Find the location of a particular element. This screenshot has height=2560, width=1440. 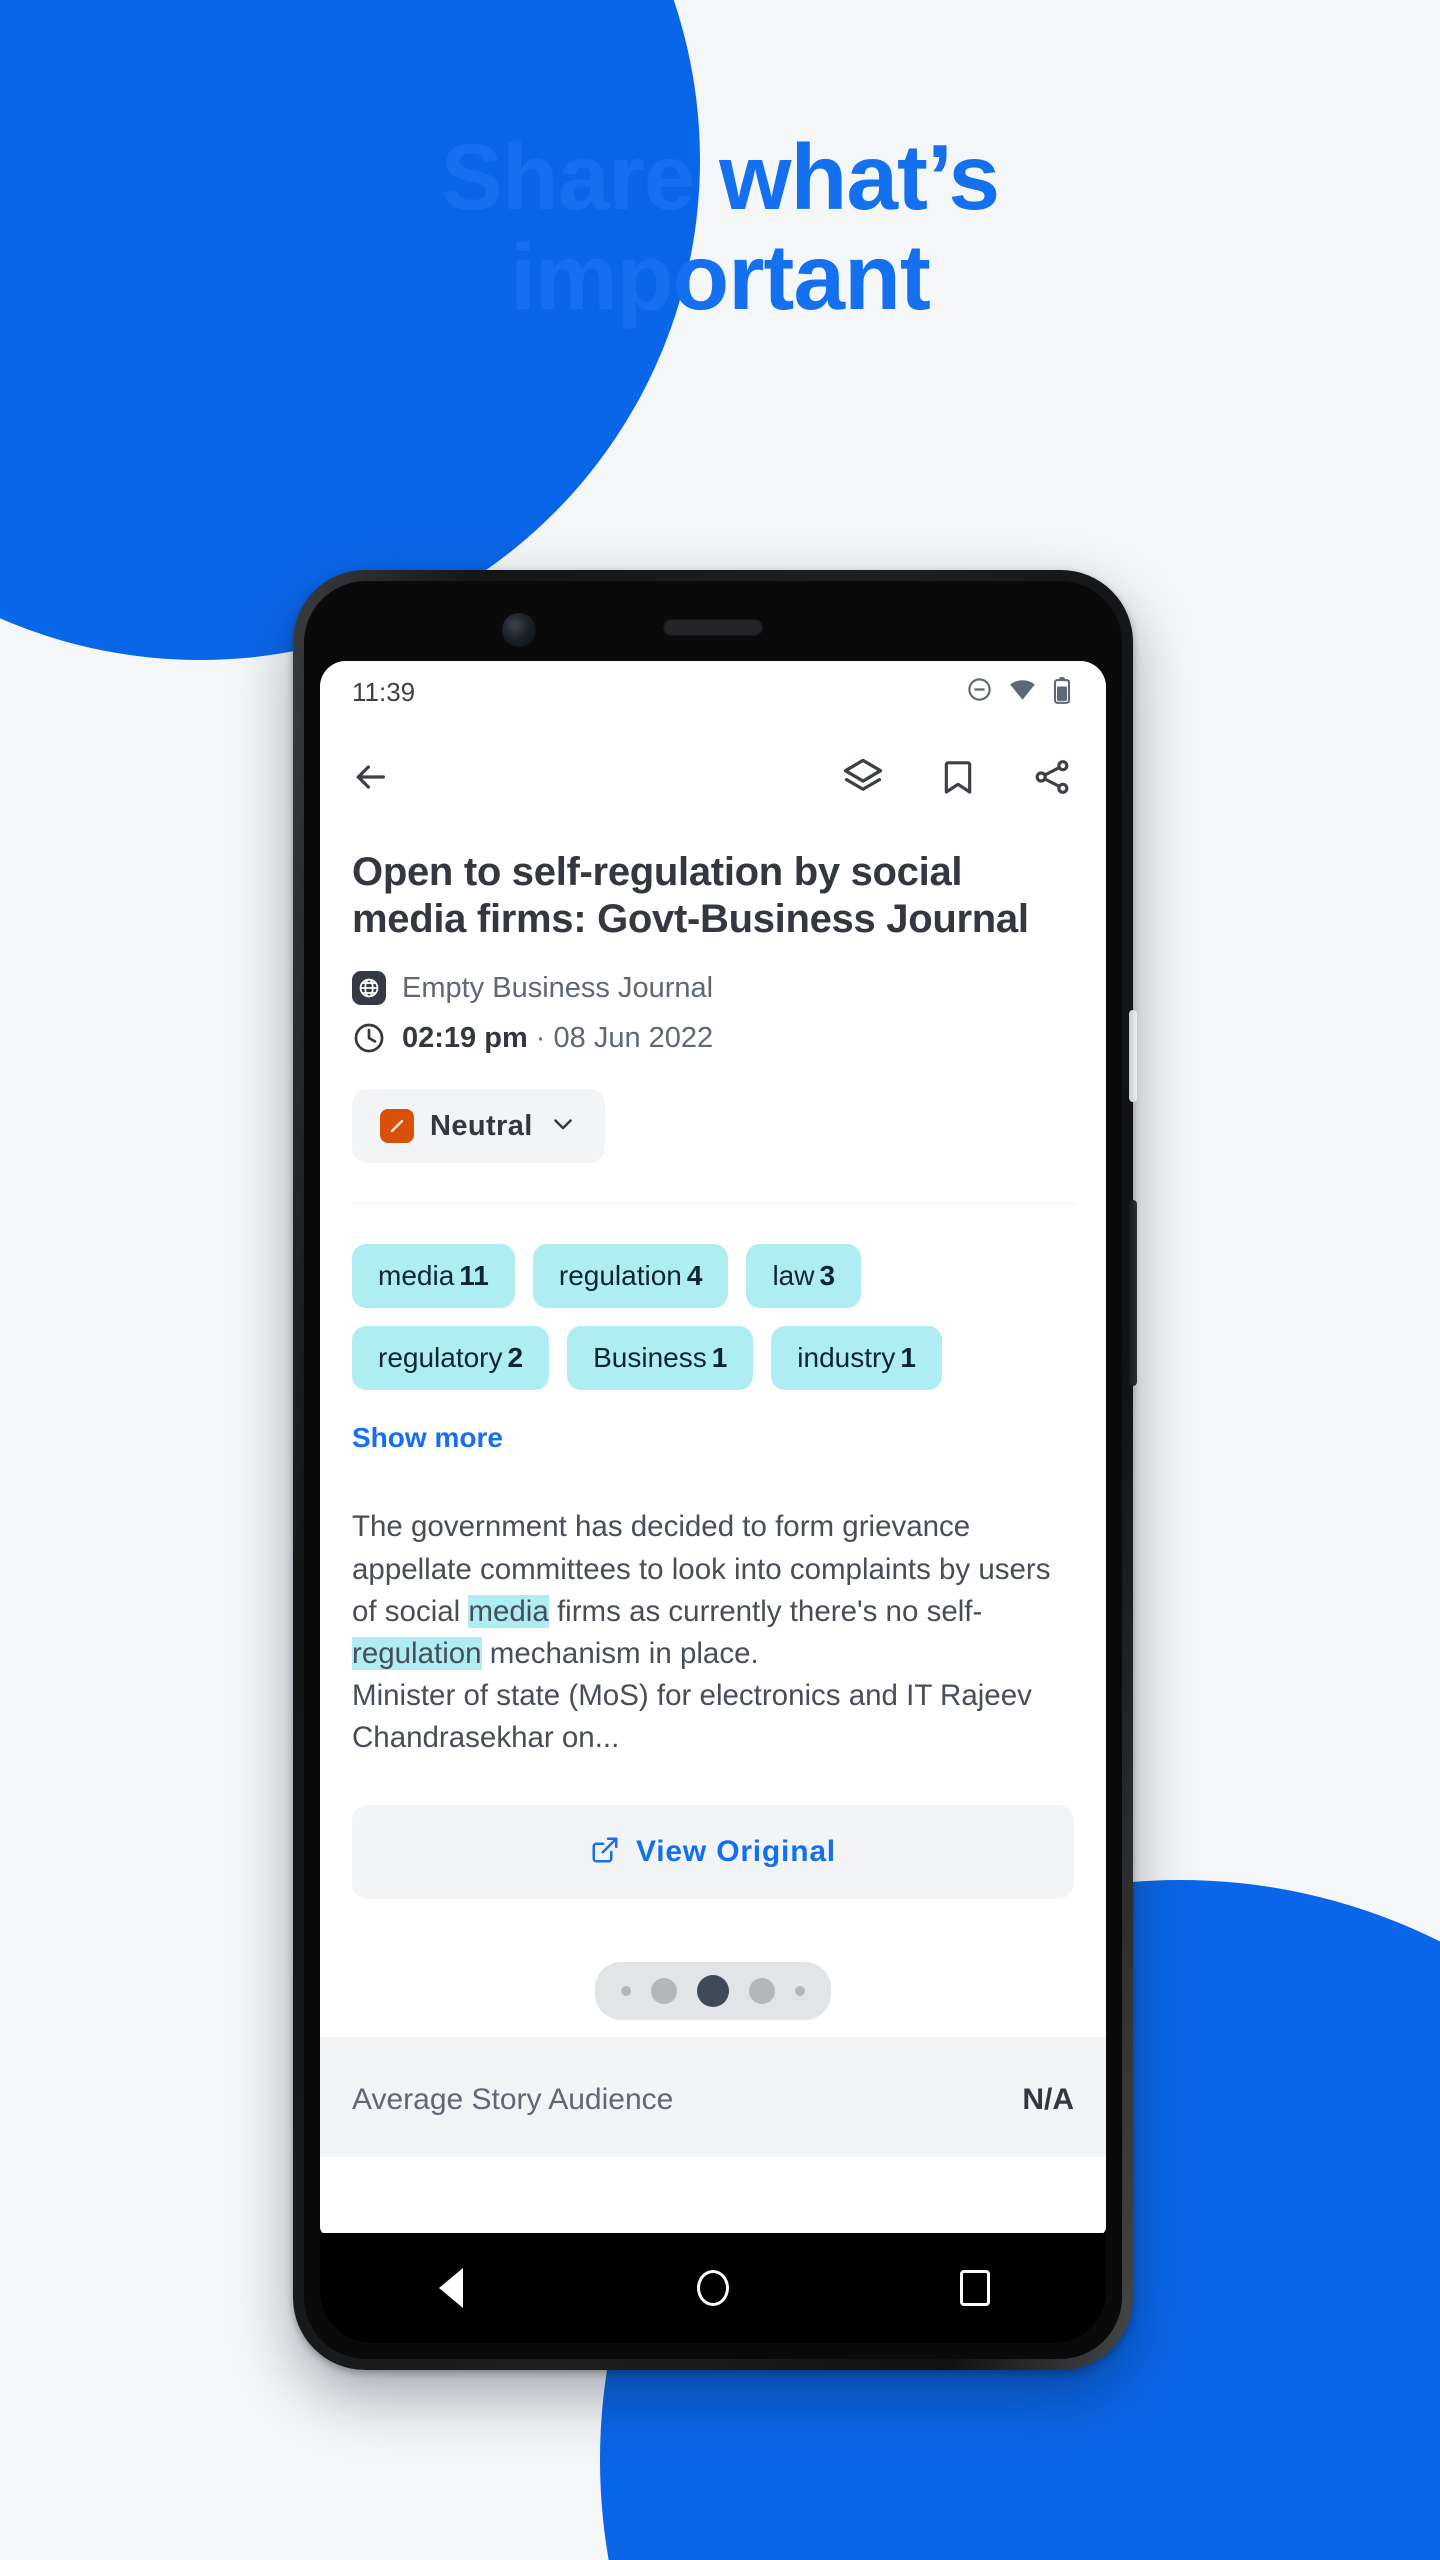

tag-chip: regulatory 2 is located at coordinates (451, 1358).